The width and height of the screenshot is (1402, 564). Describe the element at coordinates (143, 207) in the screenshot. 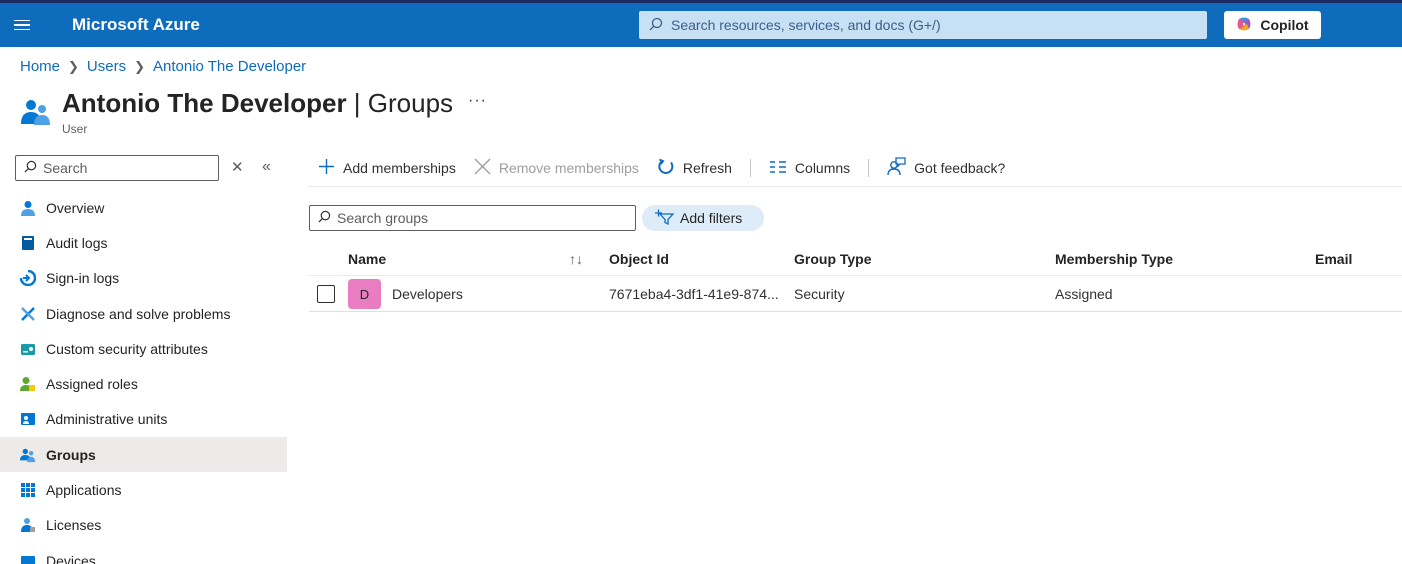

I see `nav-item-overview: Overview` at that location.